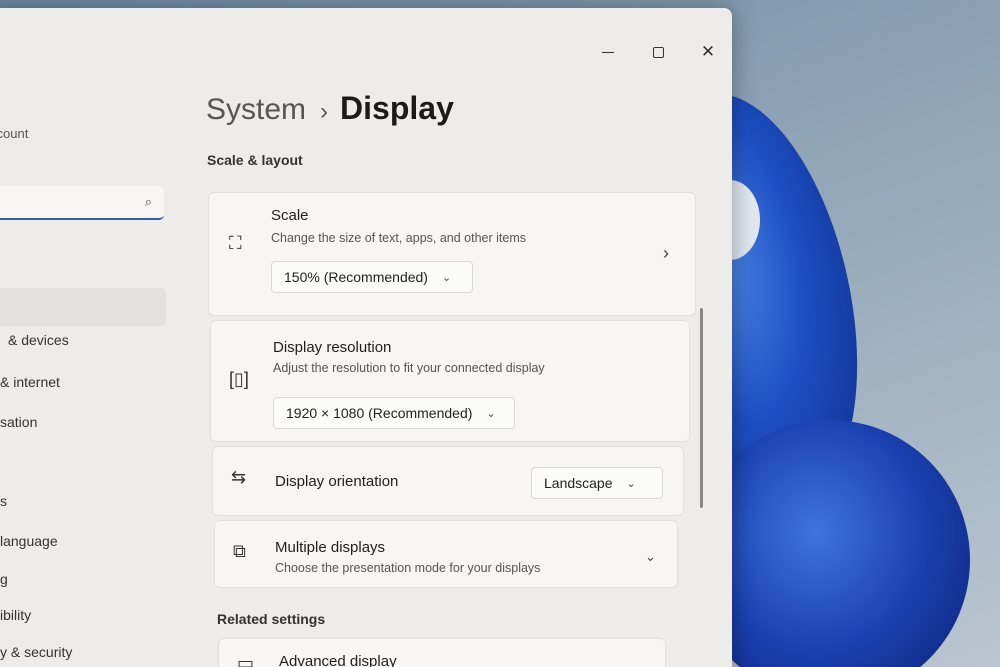 This screenshot has height=667, width=1000. Describe the element at coordinates (255, 160) in the screenshot. I see `section-heading-scale-layout: Scale & layout` at that location.